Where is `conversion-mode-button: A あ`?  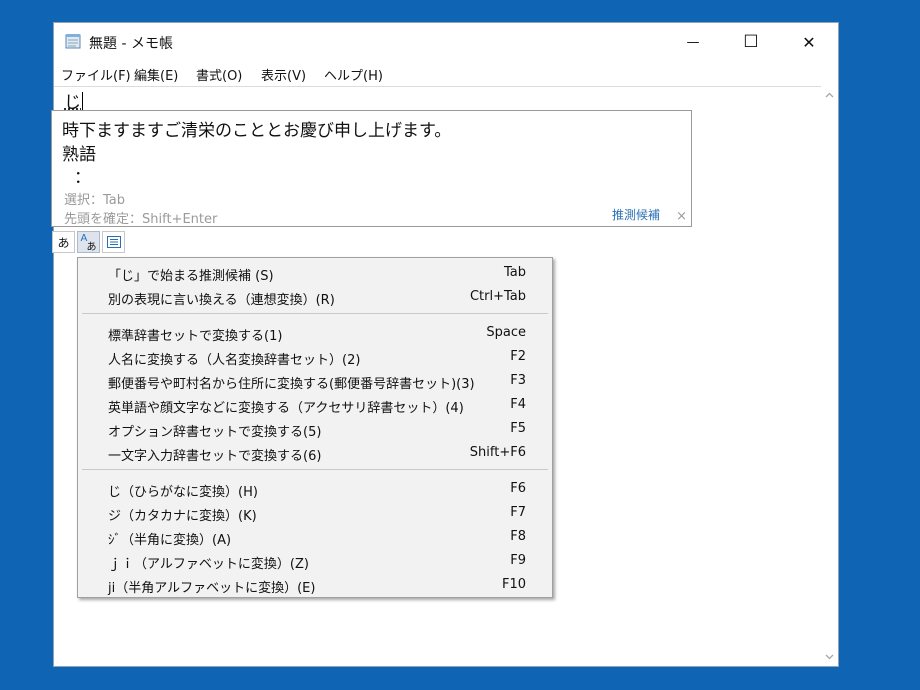 conversion-mode-button: A あ is located at coordinates (88, 242).